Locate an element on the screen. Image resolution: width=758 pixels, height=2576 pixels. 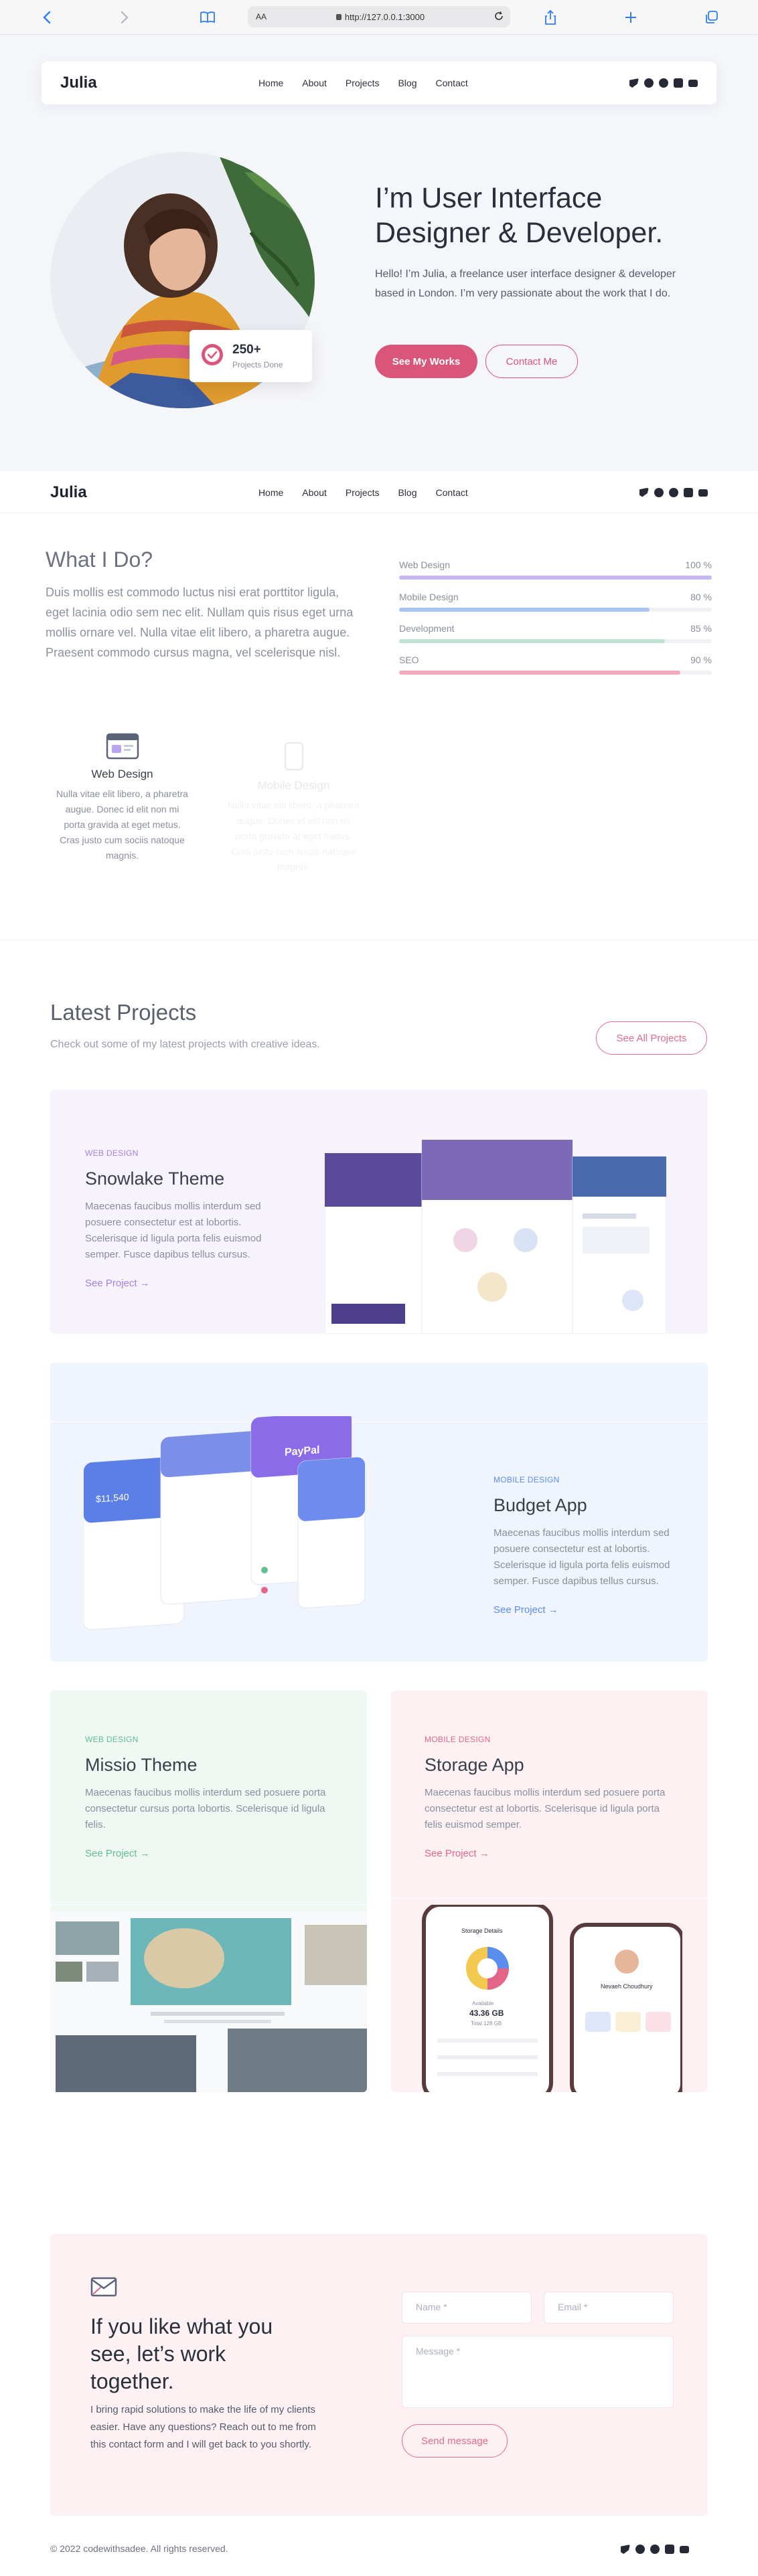
browser-window-icon is located at coordinates (122, 746).